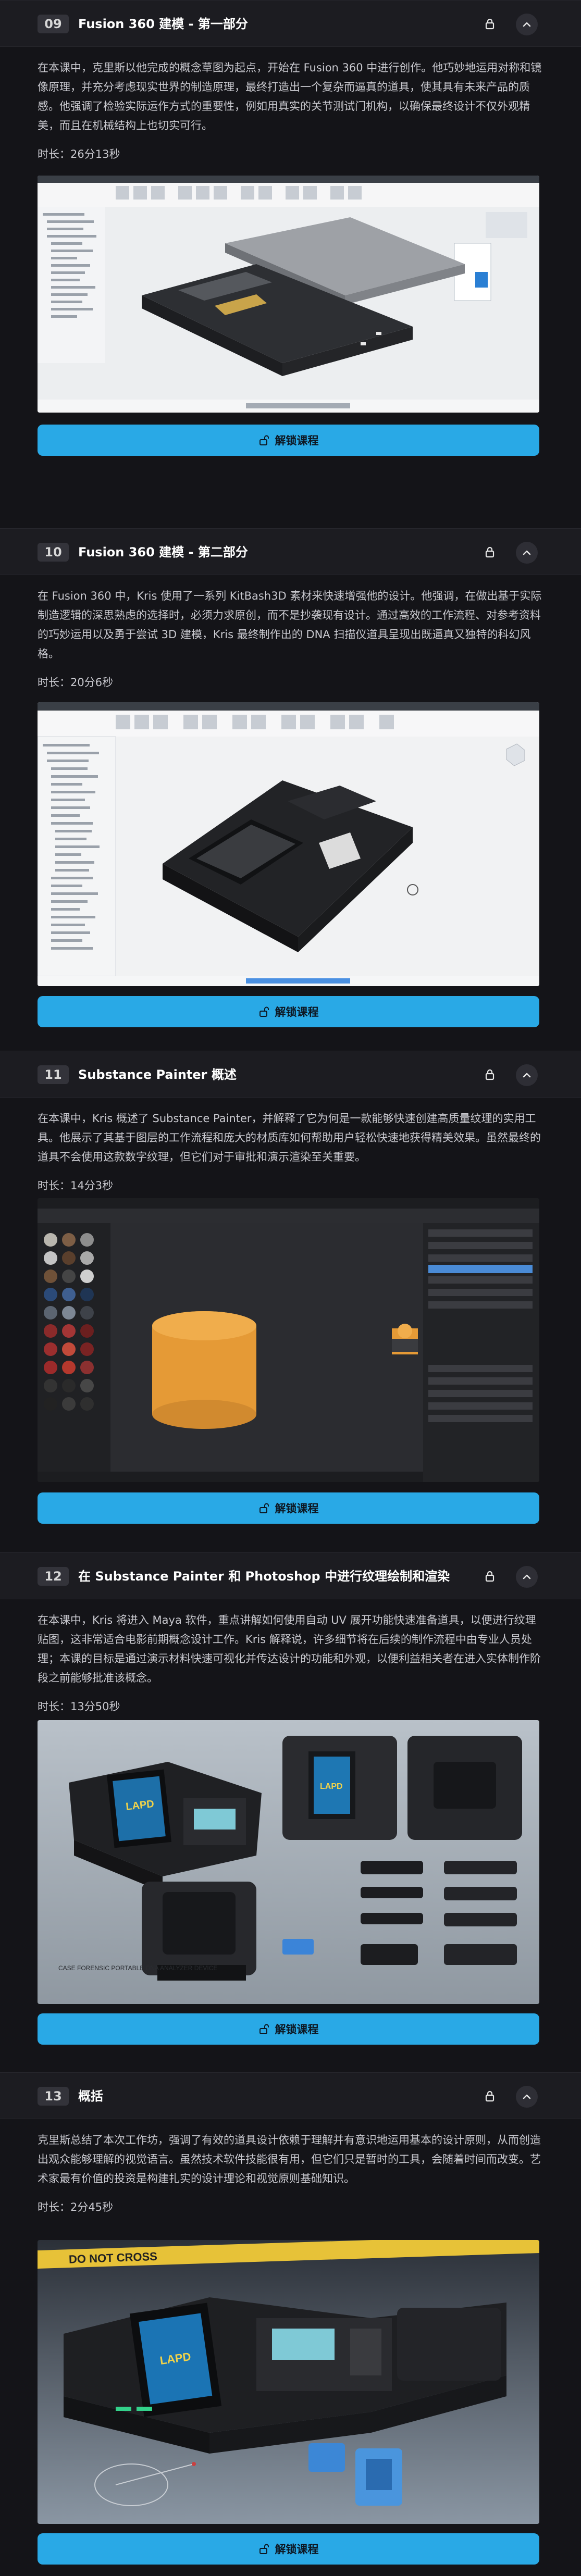 This screenshot has width=581, height=2576. Describe the element at coordinates (290, 551) in the screenshot. I see `lesson-header: 10 Fusion 360 建模 - 第二部分` at that location.